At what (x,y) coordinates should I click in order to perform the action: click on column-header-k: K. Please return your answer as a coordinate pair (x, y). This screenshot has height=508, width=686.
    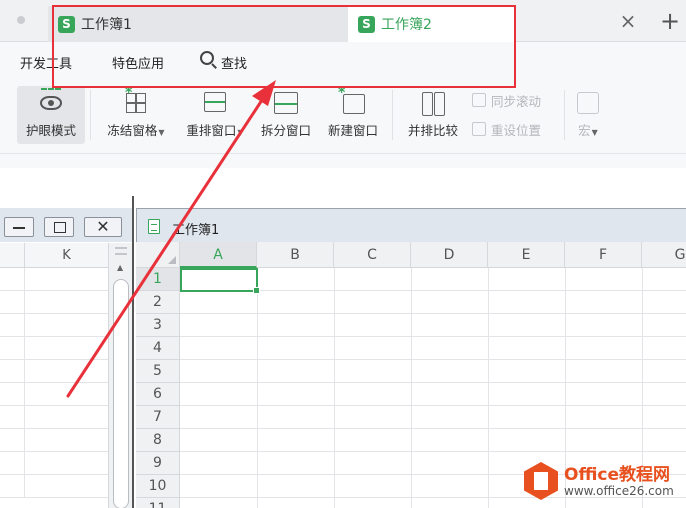
    Looking at the image, I should click on (66, 255).